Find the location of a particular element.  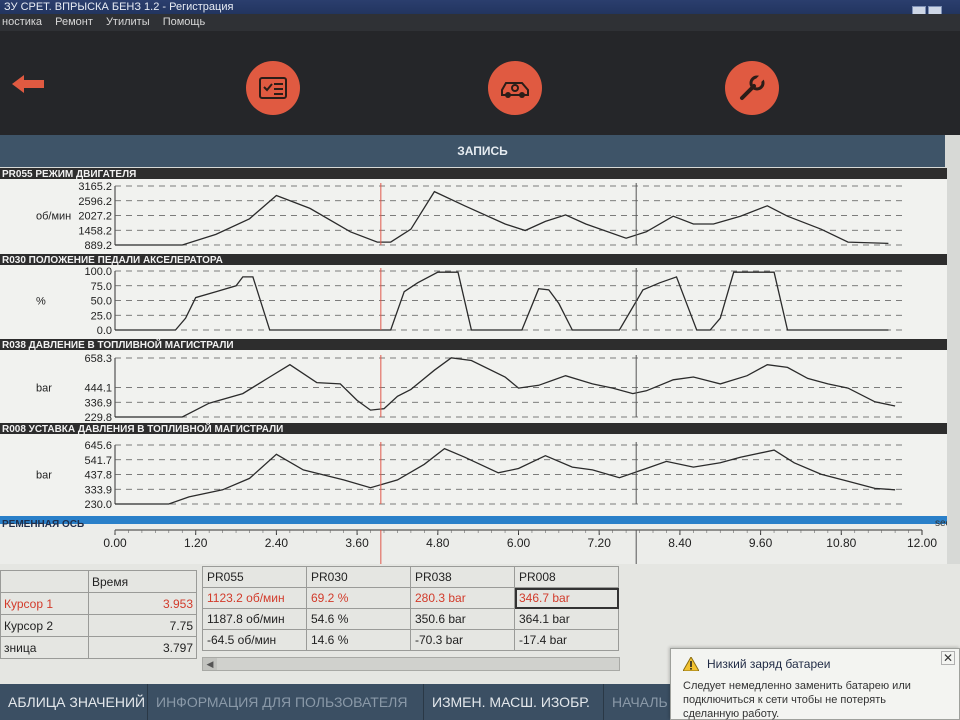

table-row: Курсор 2 7.75 is located at coordinates (98, 625).